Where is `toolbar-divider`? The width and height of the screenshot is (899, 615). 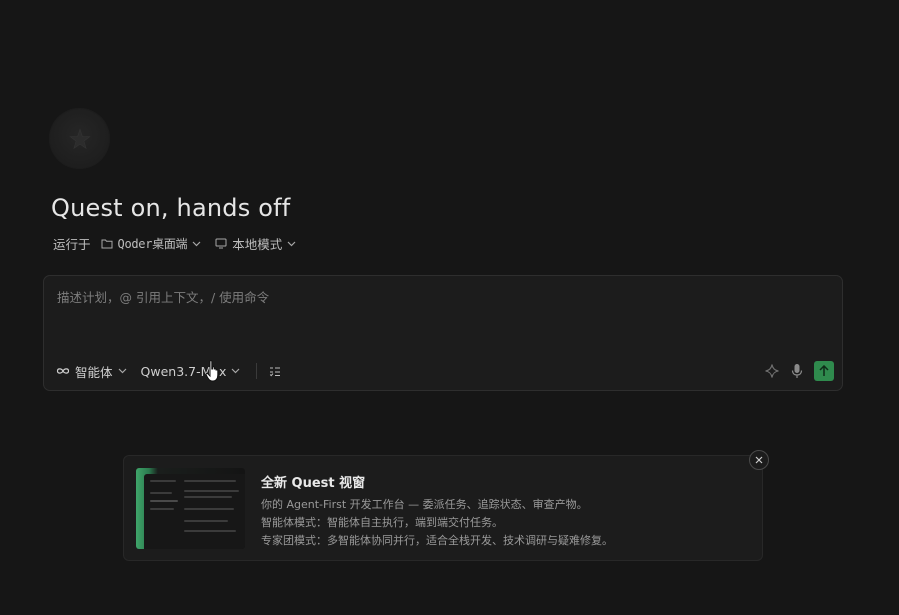 toolbar-divider is located at coordinates (257, 371).